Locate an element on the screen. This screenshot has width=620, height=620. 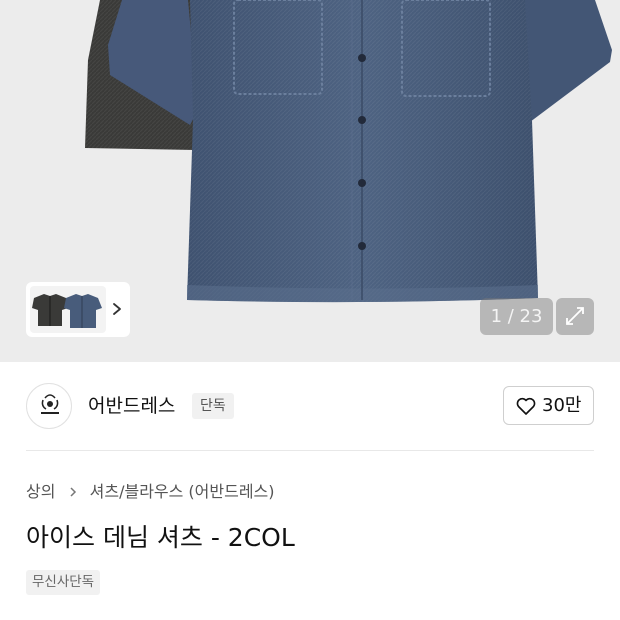
breadcrumb-item-top: 상의 is located at coordinates (40, 492).